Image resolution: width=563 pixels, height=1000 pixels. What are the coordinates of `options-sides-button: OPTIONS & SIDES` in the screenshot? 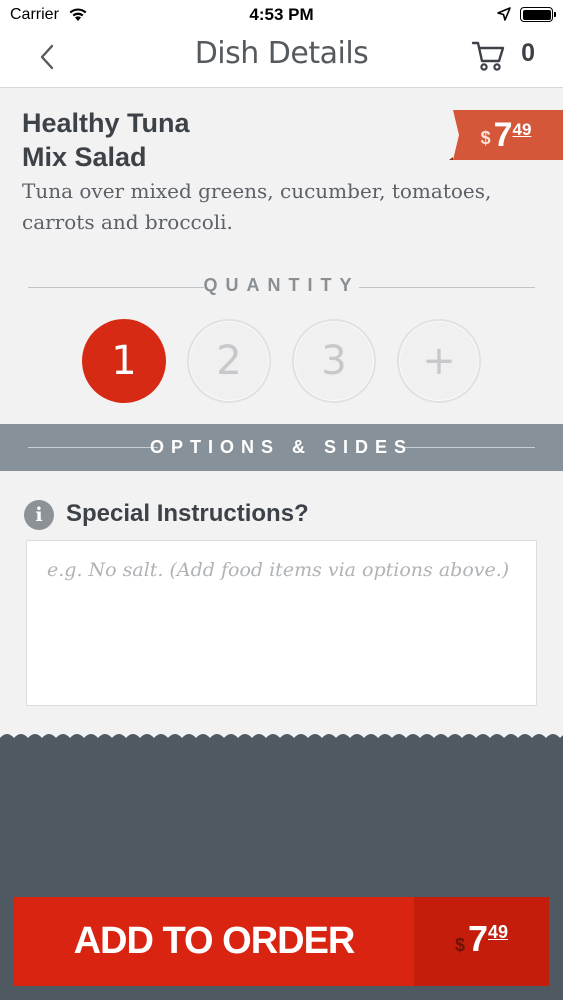 It's located at (281, 447).